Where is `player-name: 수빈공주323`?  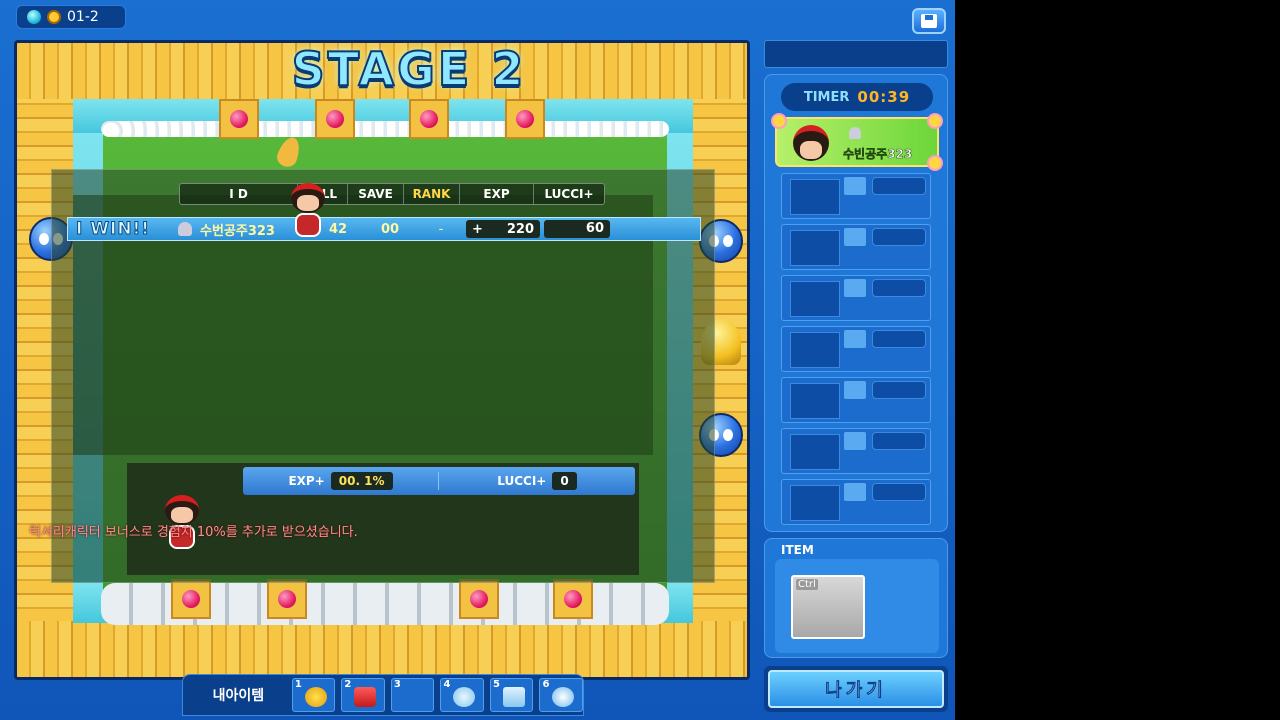
player-name: 수빈공주323 is located at coordinates (878, 154).